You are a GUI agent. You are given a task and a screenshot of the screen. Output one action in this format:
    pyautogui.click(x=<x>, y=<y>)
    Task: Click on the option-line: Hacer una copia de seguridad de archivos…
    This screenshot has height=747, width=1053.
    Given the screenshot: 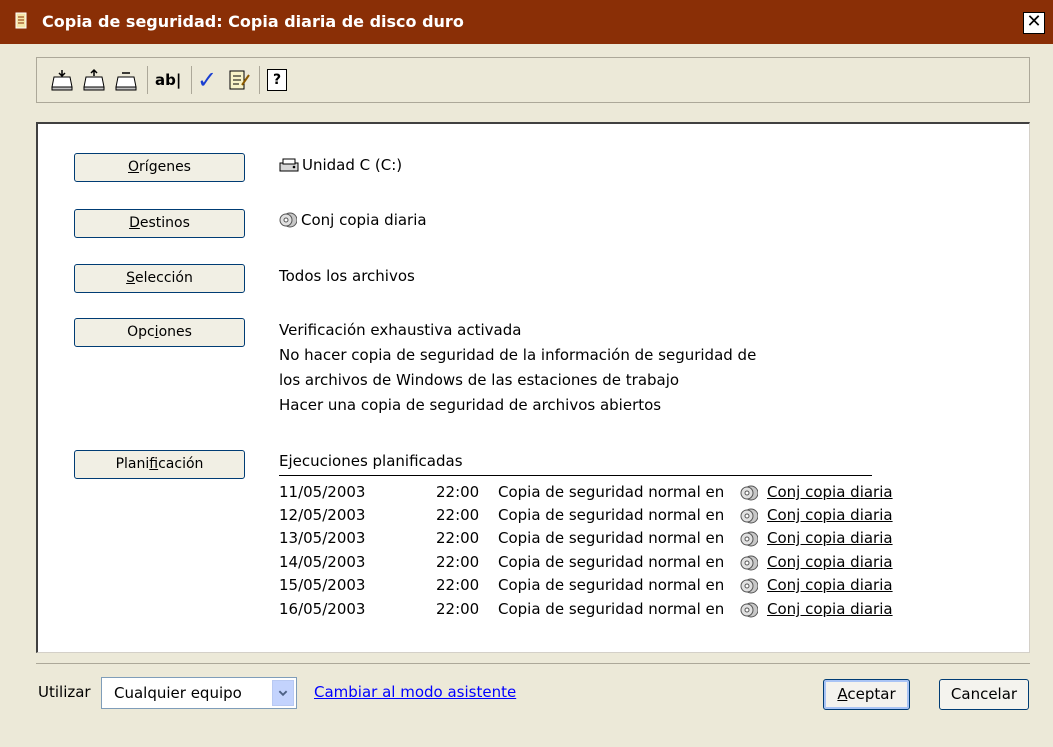 What is the action you would take?
    pyautogui.click(x=470, y=405)
    